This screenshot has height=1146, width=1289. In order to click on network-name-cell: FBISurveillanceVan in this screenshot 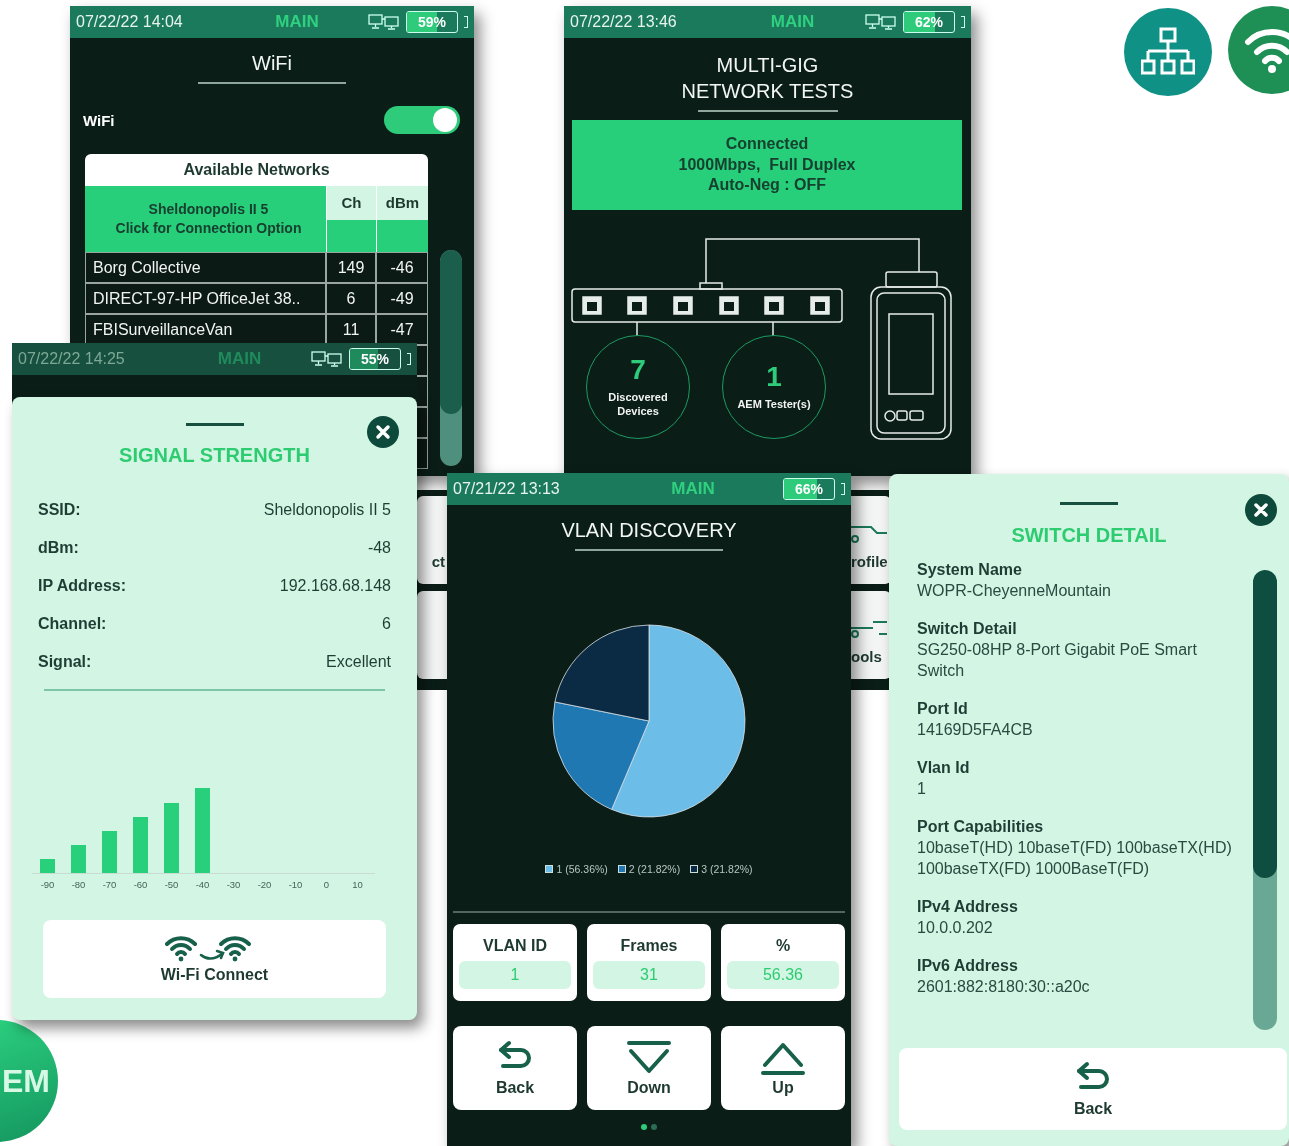, I will do `click(205, 329)`.